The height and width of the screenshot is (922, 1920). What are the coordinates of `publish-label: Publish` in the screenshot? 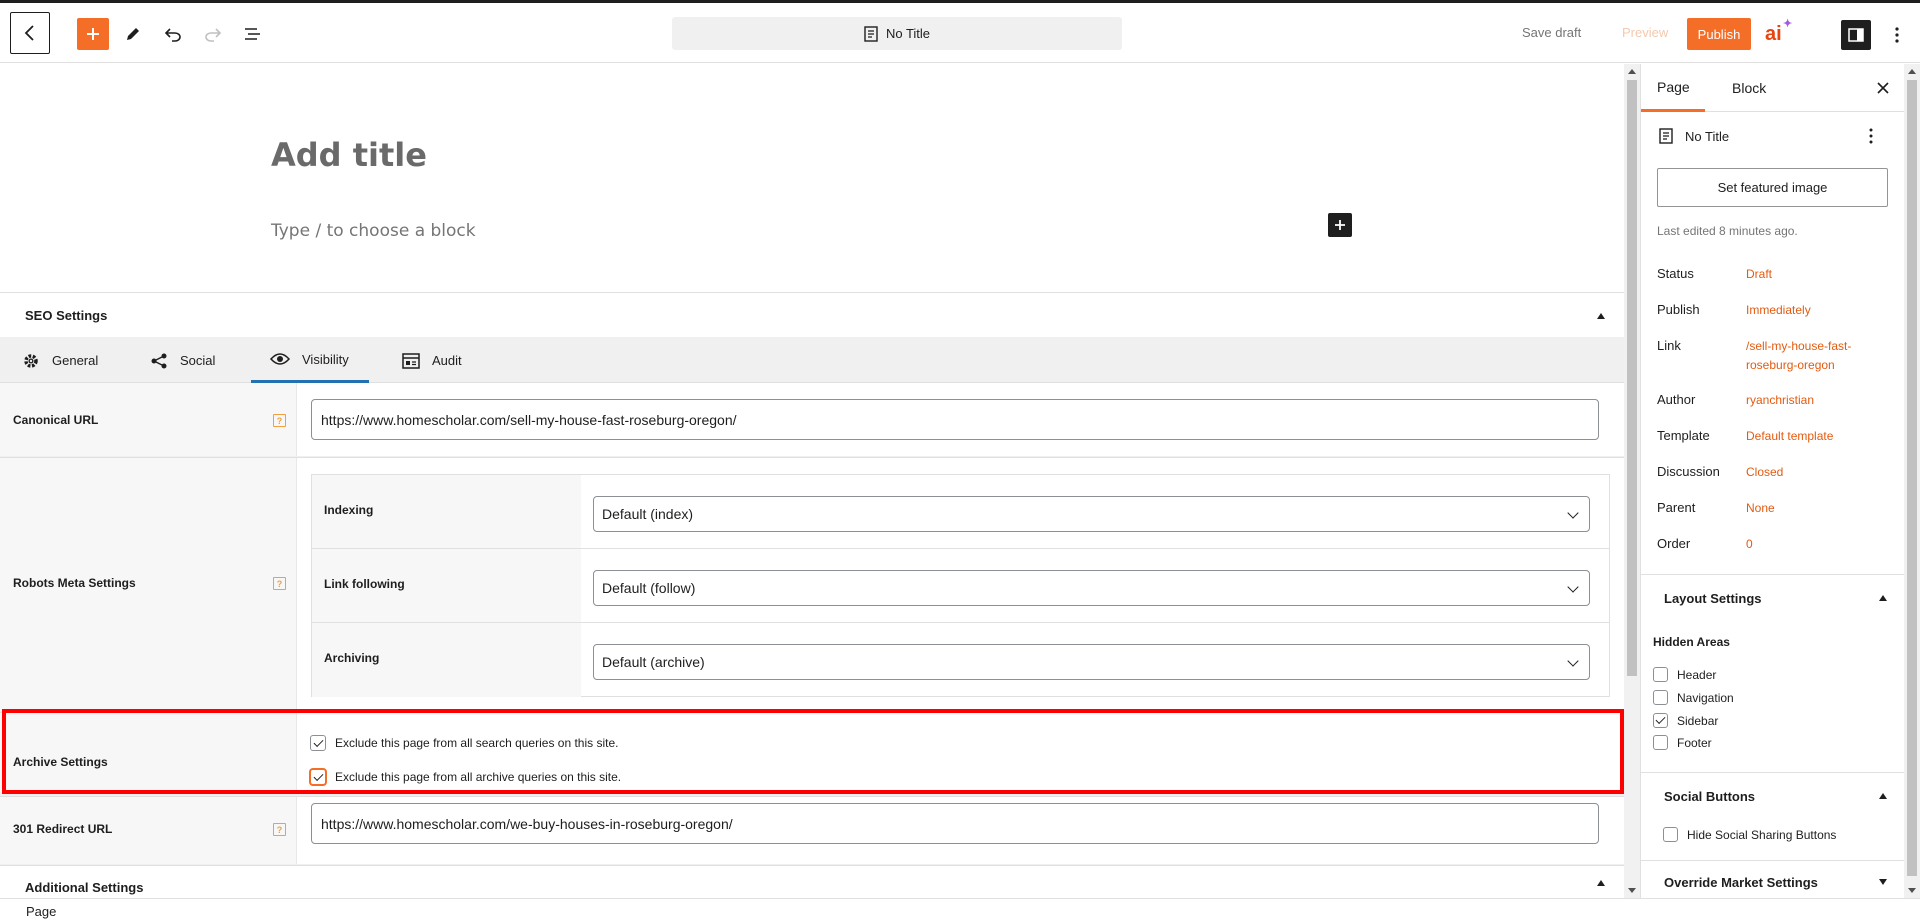 It's located at (1678, 309).